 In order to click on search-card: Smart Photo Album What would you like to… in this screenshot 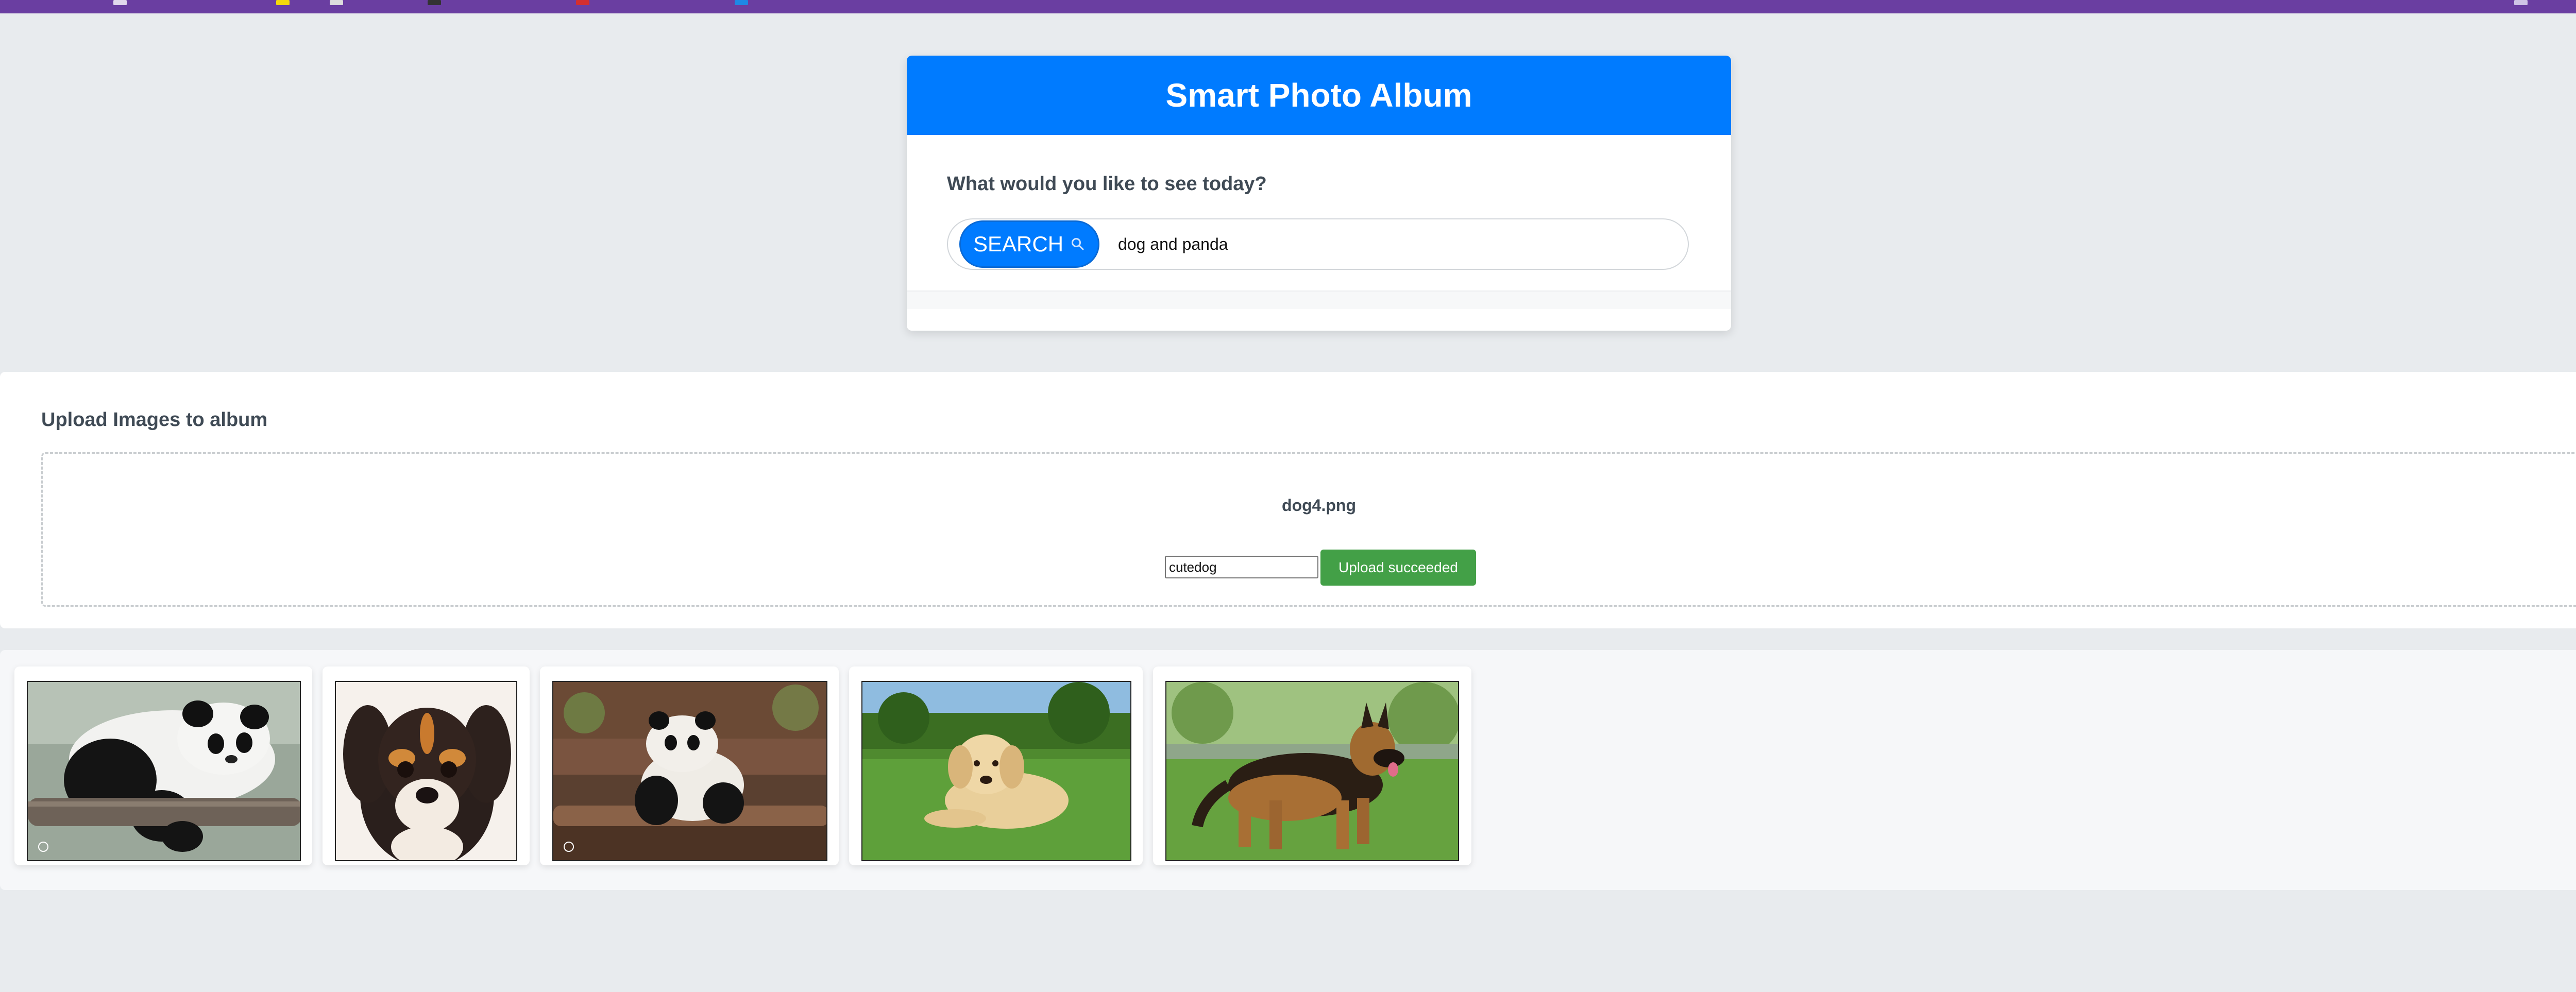, I will do `click(1319, 194)`.